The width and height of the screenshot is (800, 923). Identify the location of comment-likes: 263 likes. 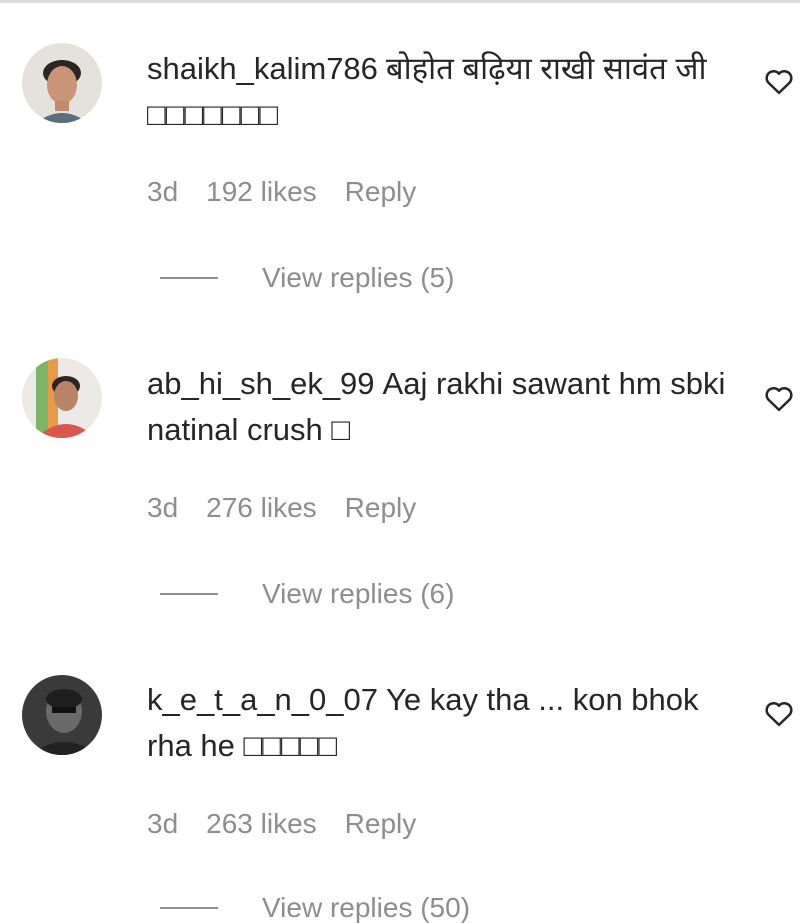
(261, 823).